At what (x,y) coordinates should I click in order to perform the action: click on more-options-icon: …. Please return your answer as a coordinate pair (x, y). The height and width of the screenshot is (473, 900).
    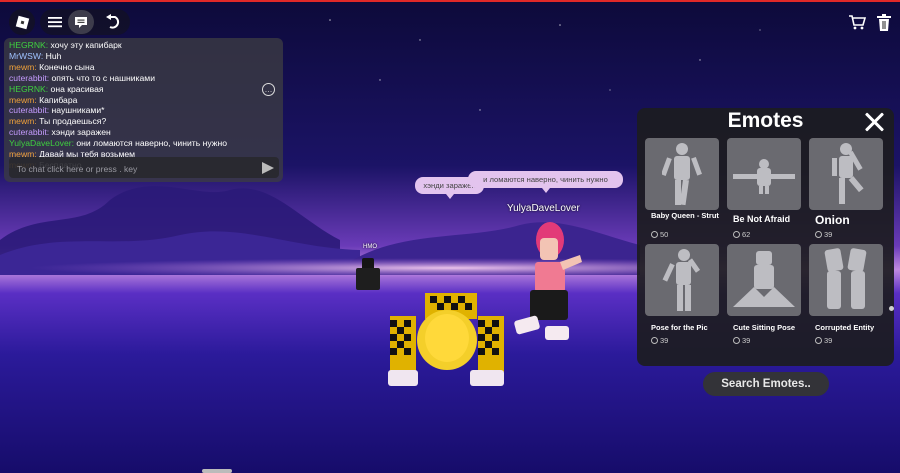
    Looking at the image, I should click on (268, 89).